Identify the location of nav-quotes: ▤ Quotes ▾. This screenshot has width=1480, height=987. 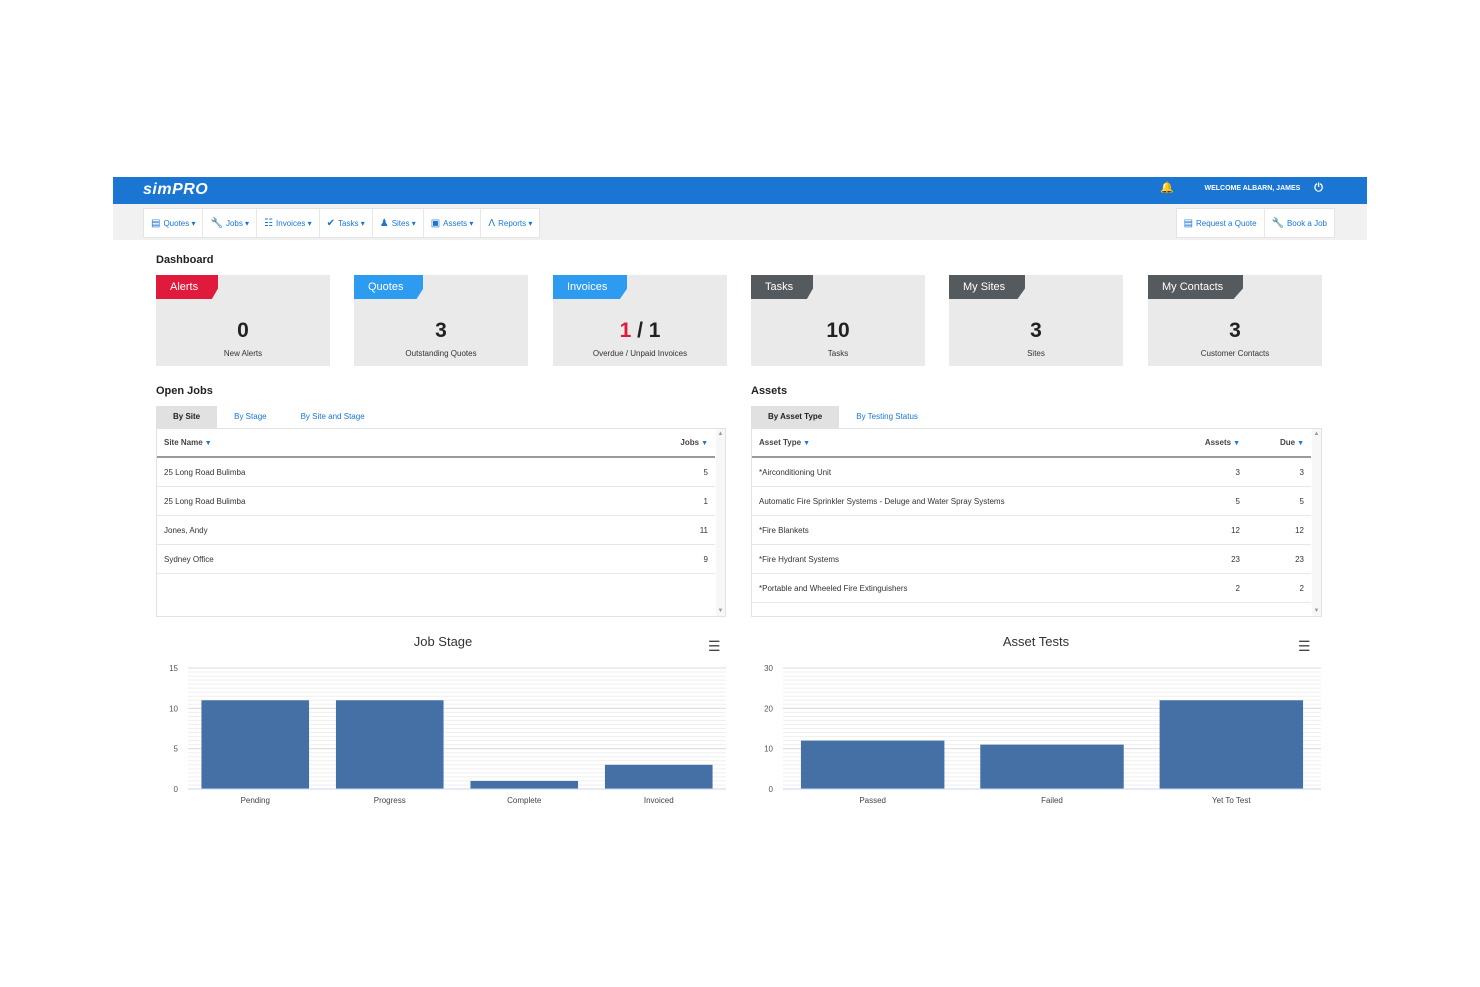
(174, 223).